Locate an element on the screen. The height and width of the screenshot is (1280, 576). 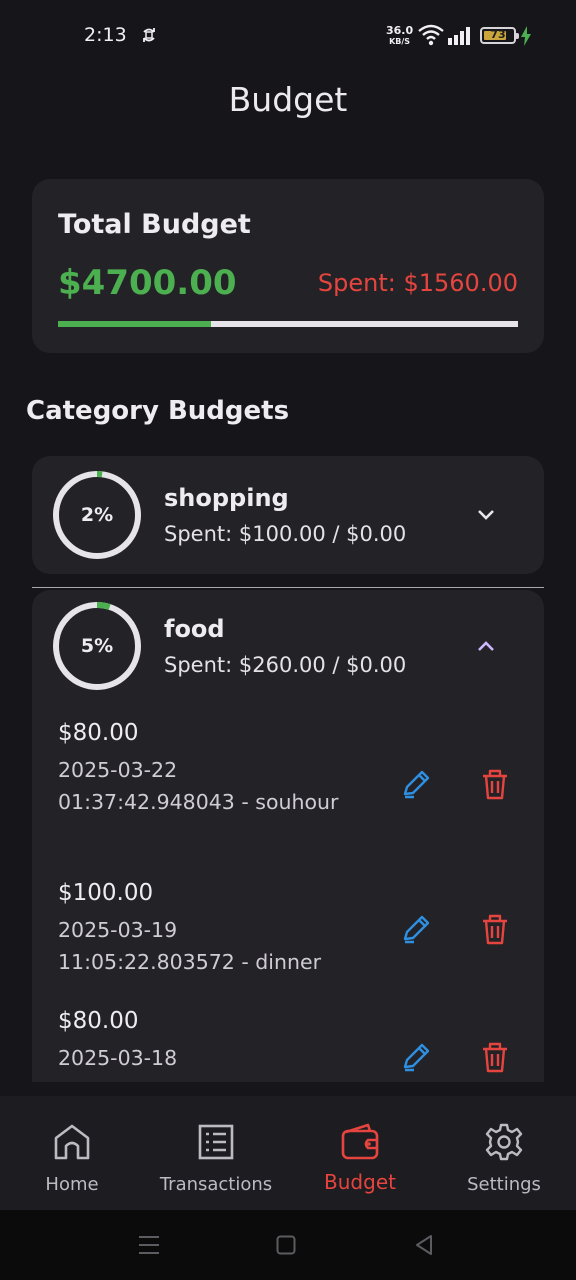
transaction-description: 2025-03-22 01:37:42.948043 - souhour is located at coordinates (198, 786).